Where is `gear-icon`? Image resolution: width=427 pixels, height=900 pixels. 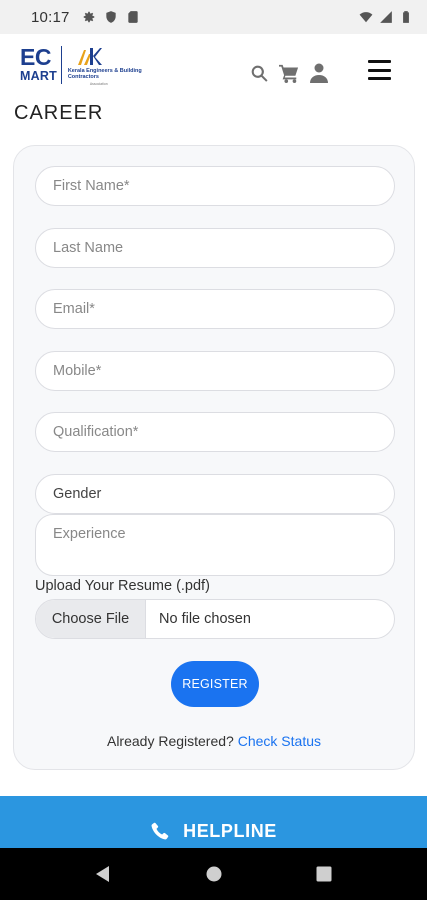
gear-icon is located at coordinates (89, 17).